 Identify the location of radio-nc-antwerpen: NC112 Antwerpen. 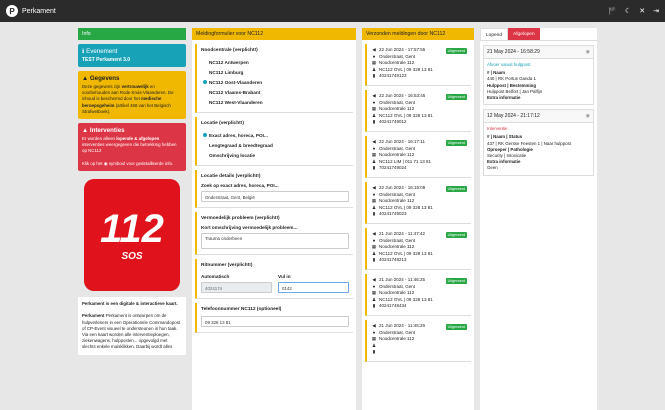
(275, 62).